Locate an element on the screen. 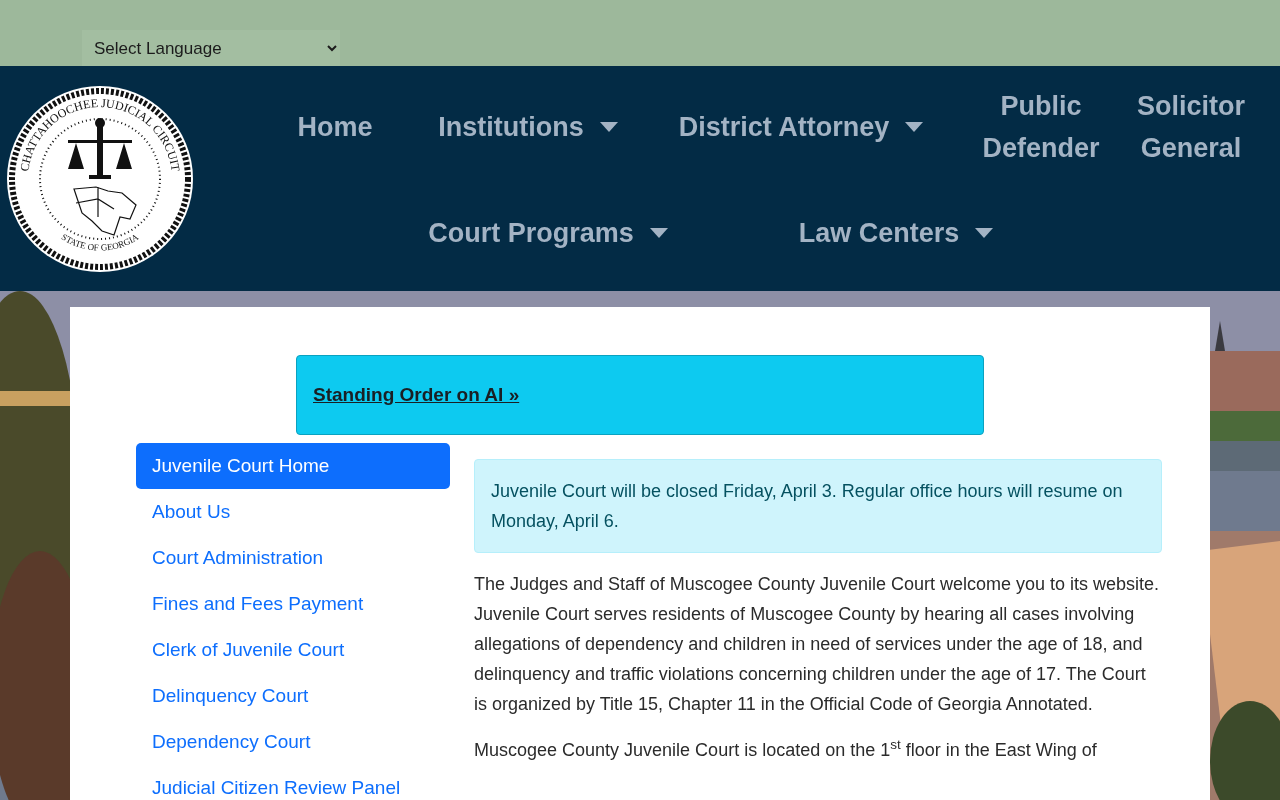 Image resolution: width=1280 pixels, height=800 pixels. nav-link: Law Centers is located at coordinates (879, 233).